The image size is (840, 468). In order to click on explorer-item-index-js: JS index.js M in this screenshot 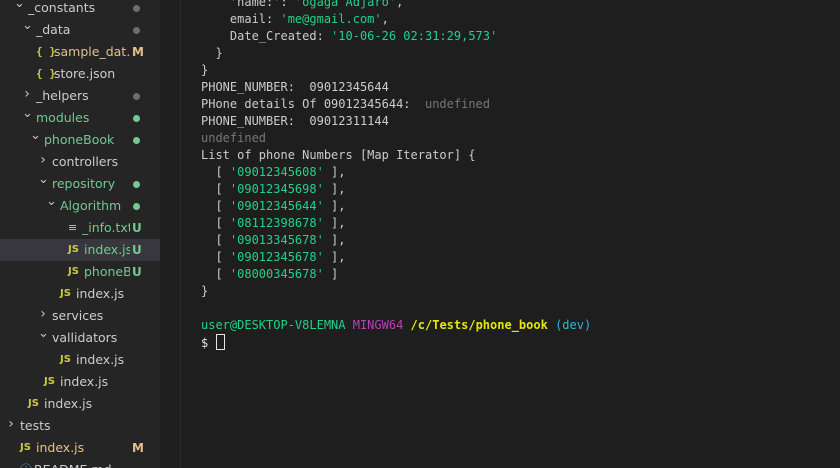, I will do `click(80, 448)`.